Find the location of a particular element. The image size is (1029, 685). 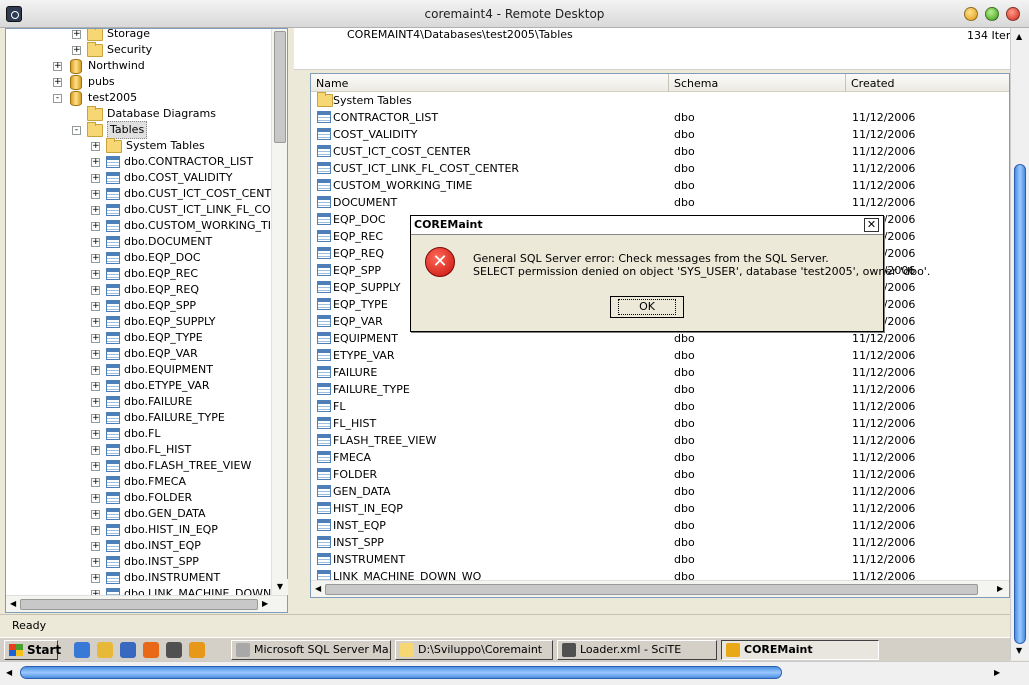

tree-item: + dbo.FOLDER is located at coordinates (141, 498).